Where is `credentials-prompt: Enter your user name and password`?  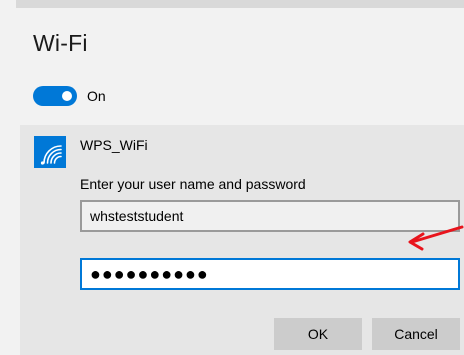 credentials-prompt: Enter your user name and password is located at coordinates (193, 184).